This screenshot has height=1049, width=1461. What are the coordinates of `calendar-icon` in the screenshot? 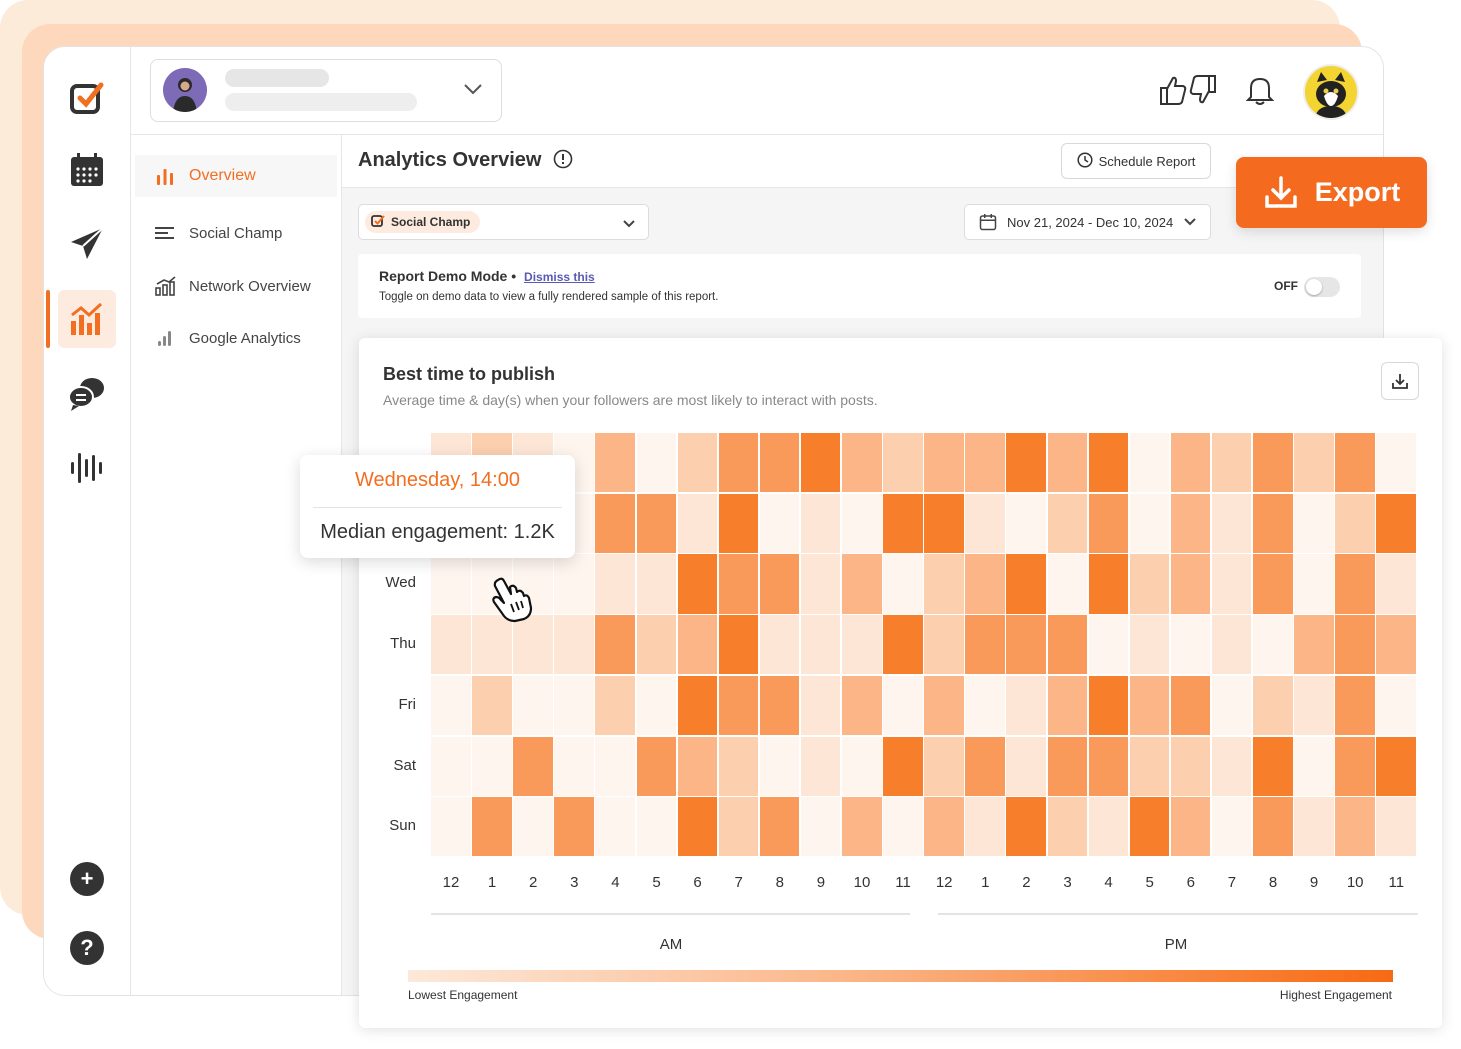 It's located at (87, 170).